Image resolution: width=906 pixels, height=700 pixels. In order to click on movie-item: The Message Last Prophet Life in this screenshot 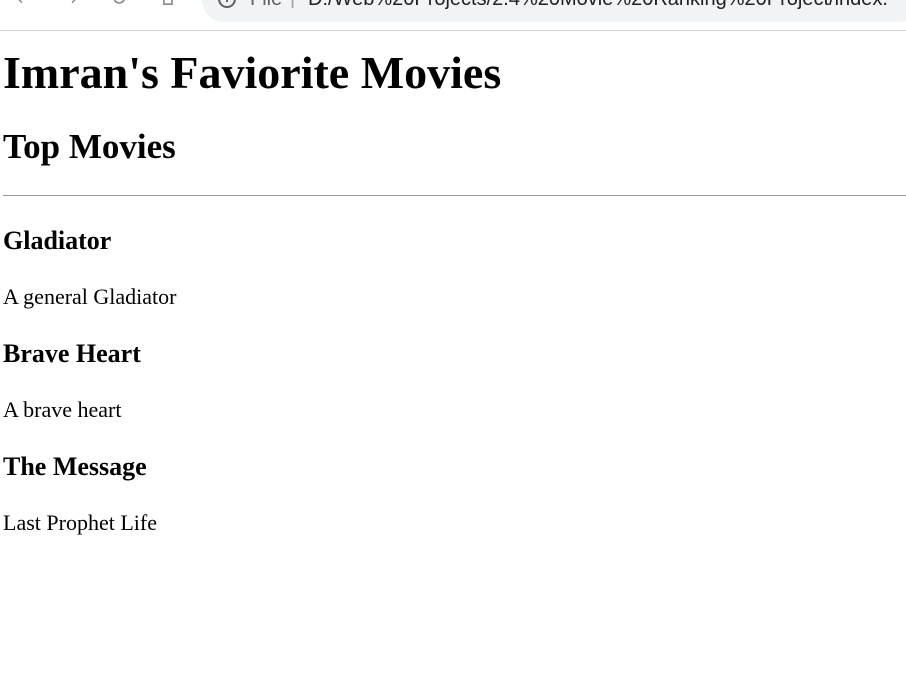, I will do `click(454, 494)`.